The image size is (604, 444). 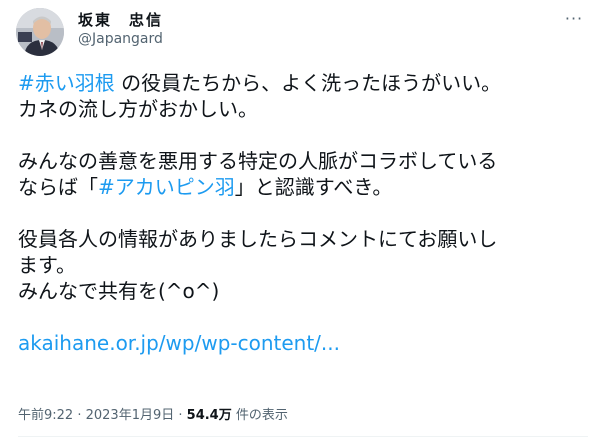 I want to click on tweet-line: #赤い羽根 の役員たちから、よく洗ったほうがいい。, so click(x=303, y=83).